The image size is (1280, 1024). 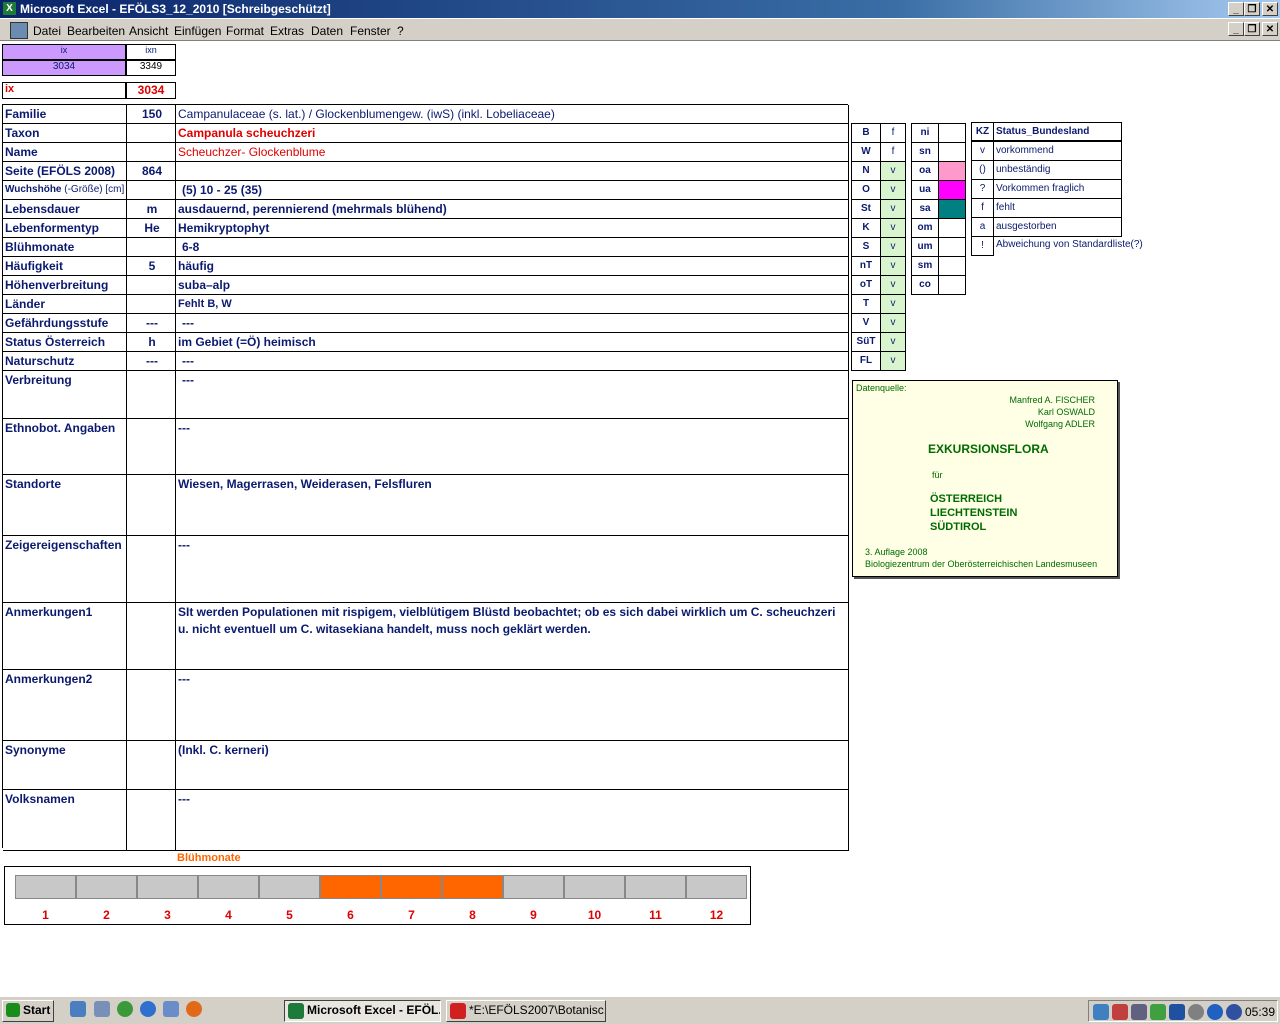 I want to click on close-button: ✕, so click(x=1270, y=9).